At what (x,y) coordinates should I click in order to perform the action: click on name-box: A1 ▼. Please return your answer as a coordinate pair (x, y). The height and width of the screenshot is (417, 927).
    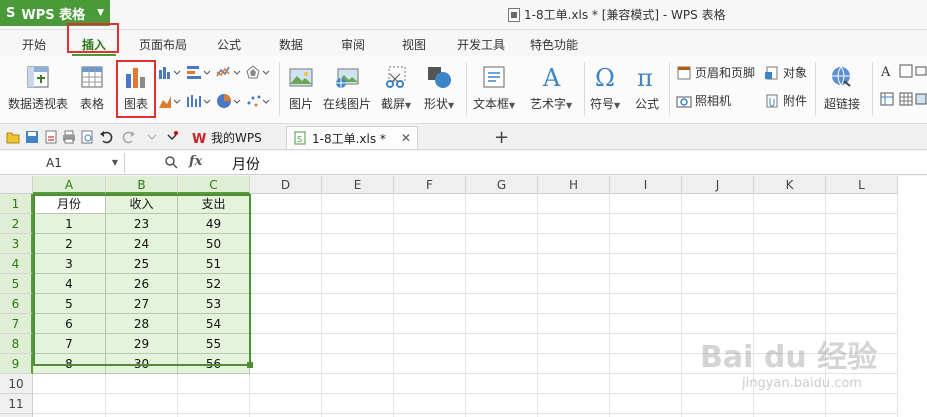
    Looking at the image, I should click on (62, 163).